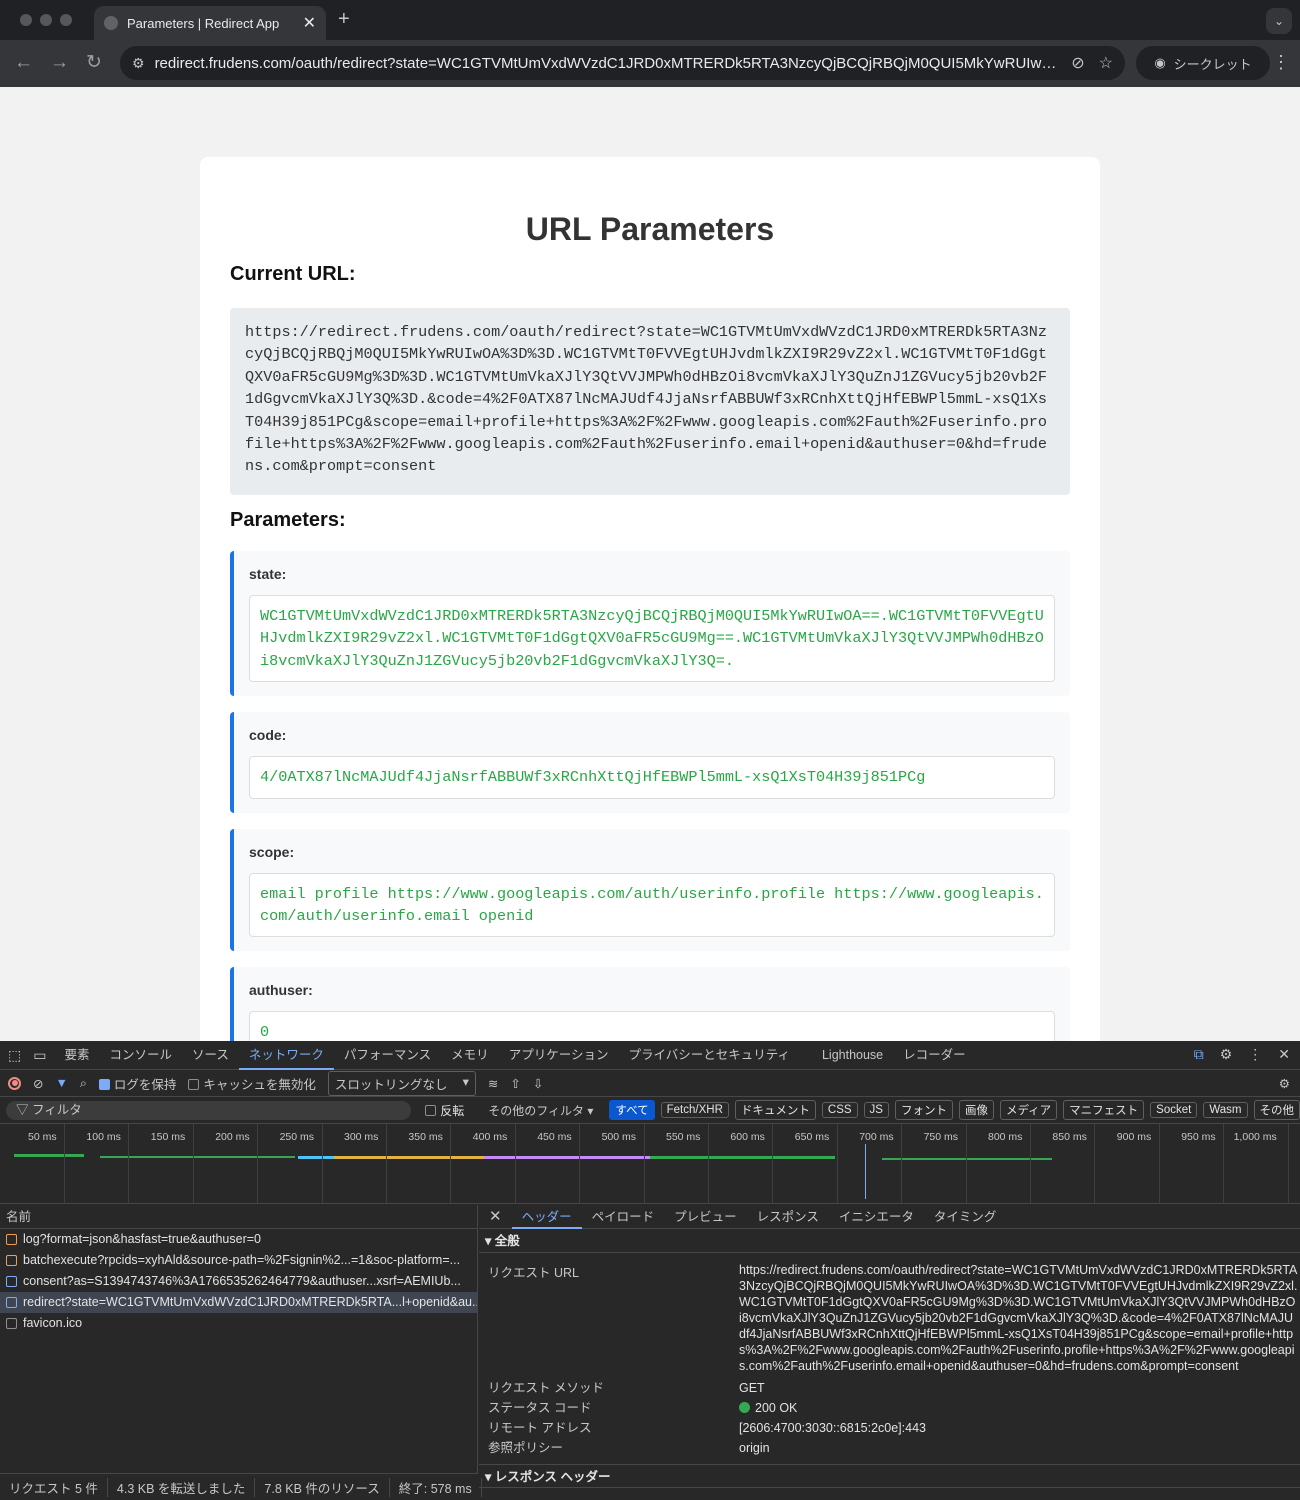  I want to click on timeline-tick-label: 800 ms, so click(1005, 1137).